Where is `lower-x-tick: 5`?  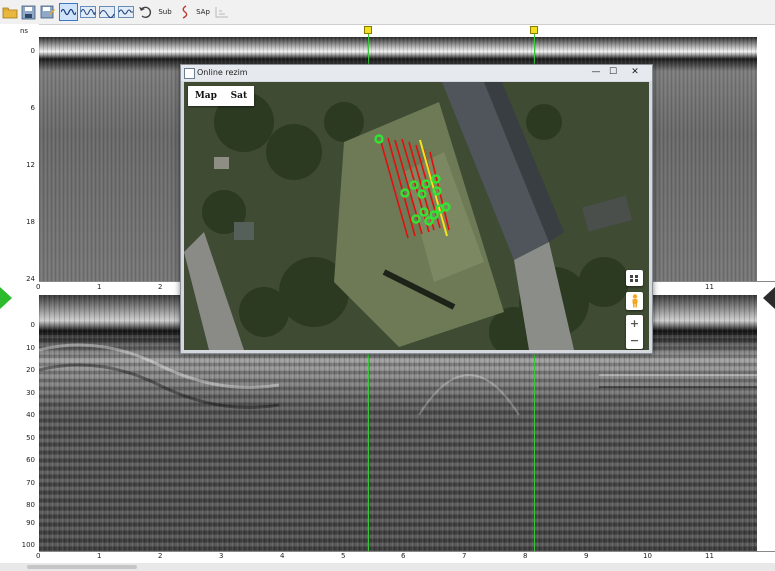 lower-x-tick: 5 is located at coordinates (343, 556).